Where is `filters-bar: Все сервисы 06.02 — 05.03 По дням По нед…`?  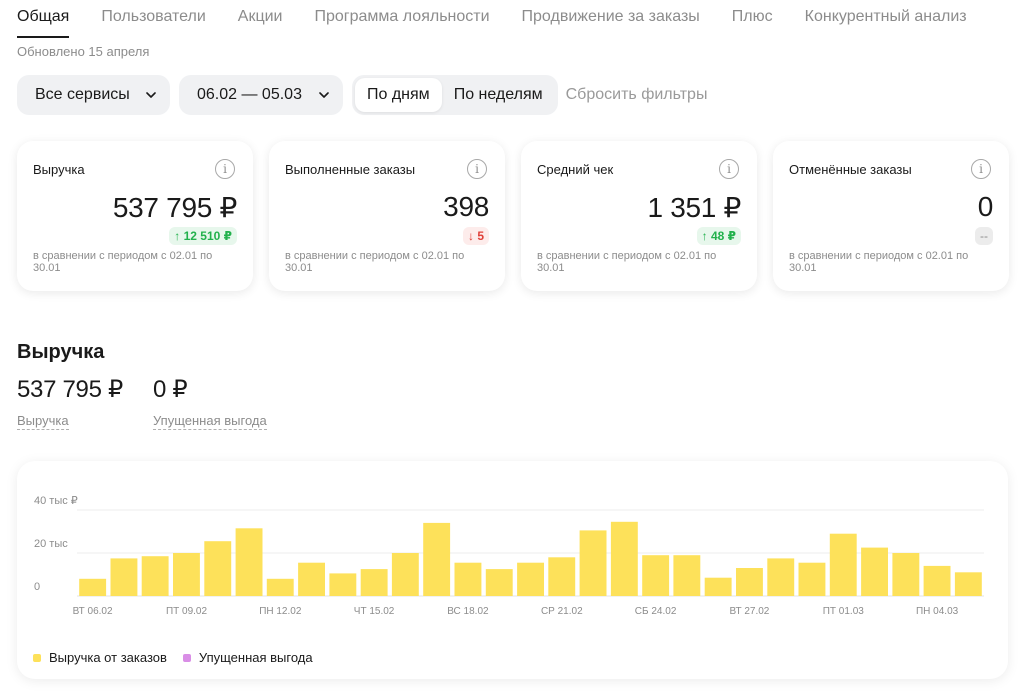
filters-bar: Все сервисы 06.02 — 05.03 По дням По нед… is located at coordinates (362, 95).